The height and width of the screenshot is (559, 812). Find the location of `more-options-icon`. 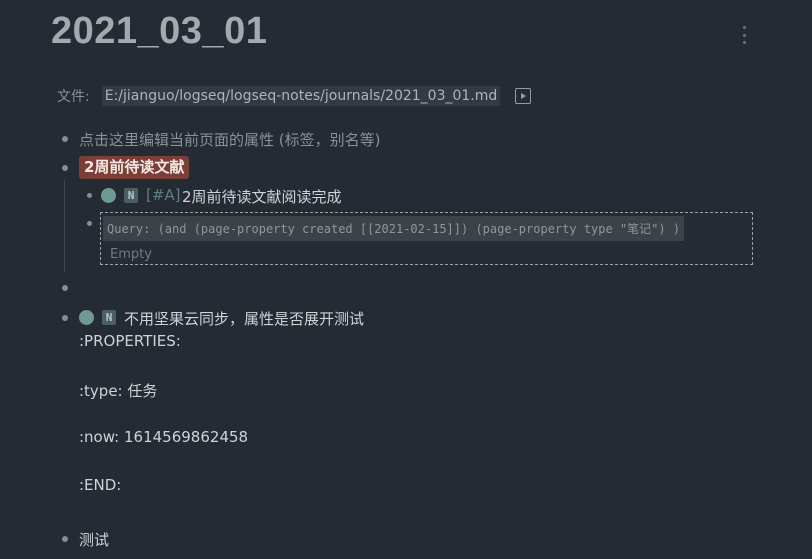

more-options-icon is located at coordinates (744, 35).